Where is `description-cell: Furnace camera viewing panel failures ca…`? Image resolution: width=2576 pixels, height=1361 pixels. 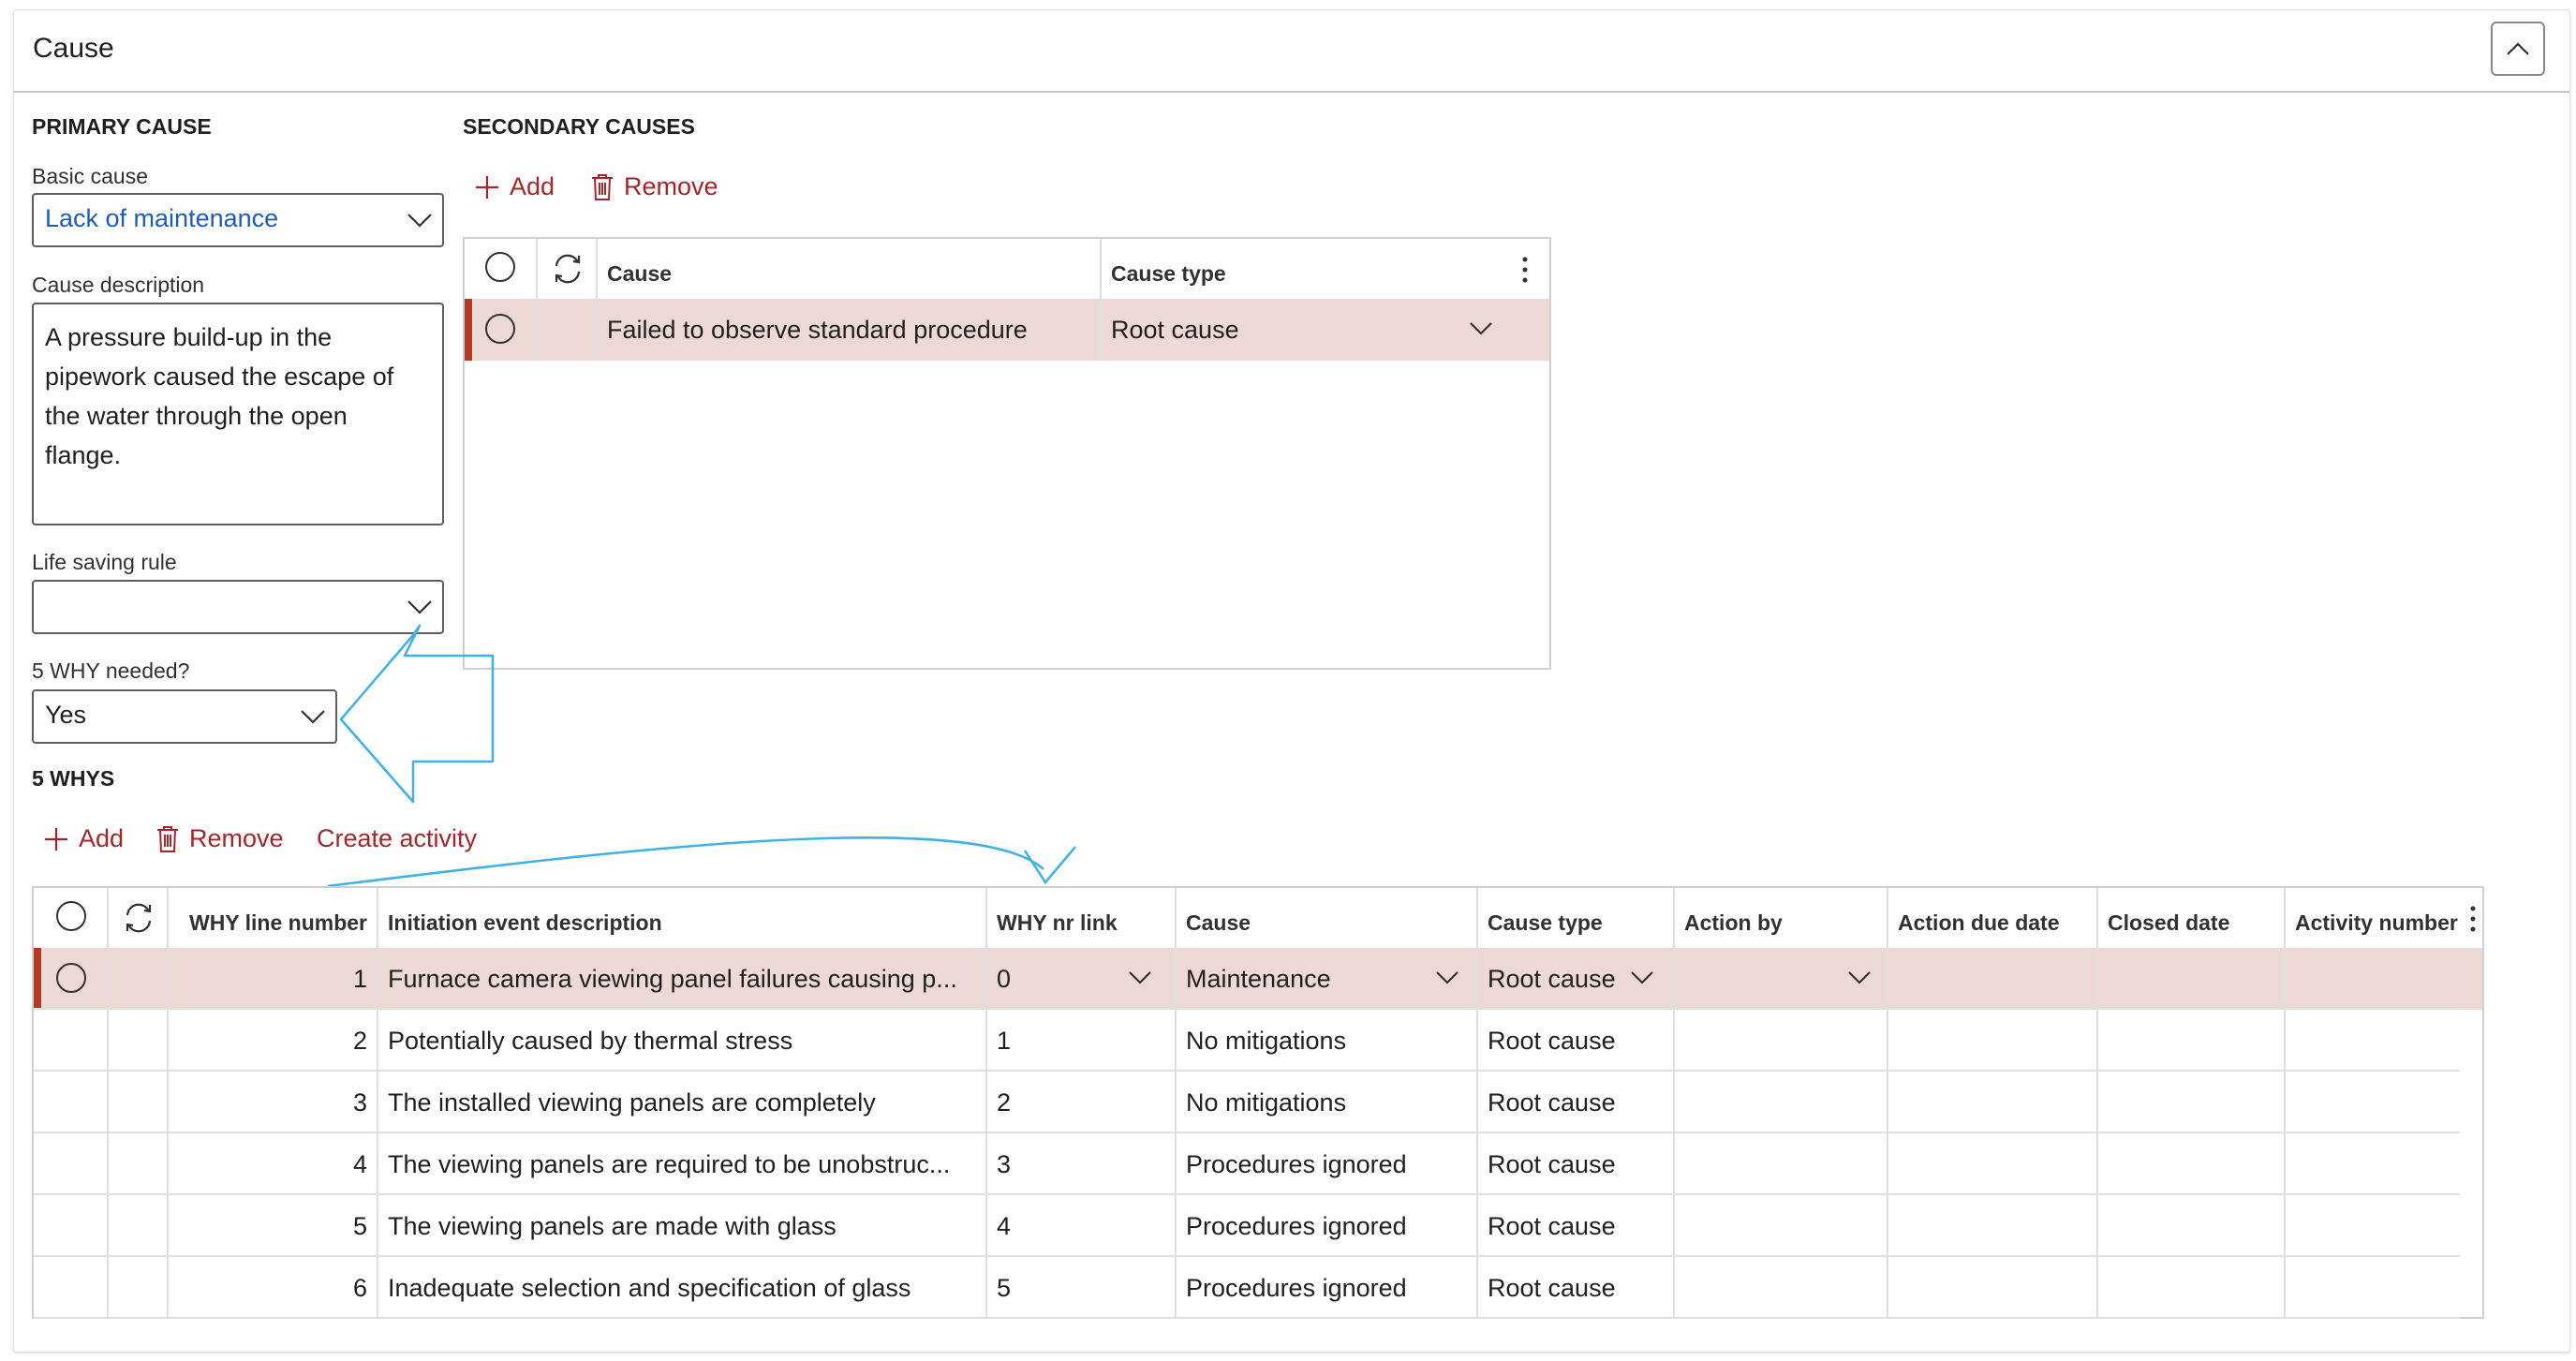 description-cell: Furnace camera viewing panel failures ca… is located at coordinates (682, 979).